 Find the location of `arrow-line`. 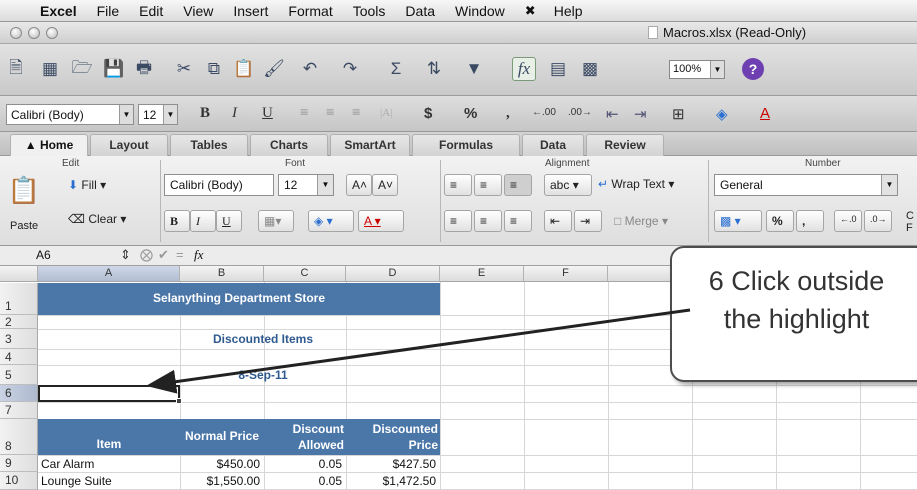

arrow-line is located at coordinates (418, 351).